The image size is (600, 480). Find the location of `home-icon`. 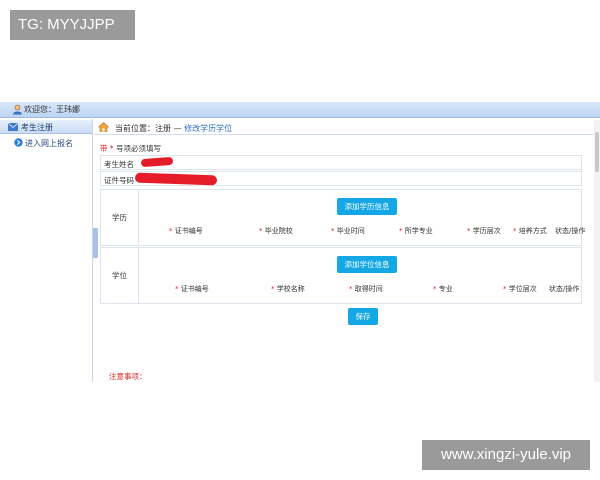

home-icon is located at coordinates (103, 127).